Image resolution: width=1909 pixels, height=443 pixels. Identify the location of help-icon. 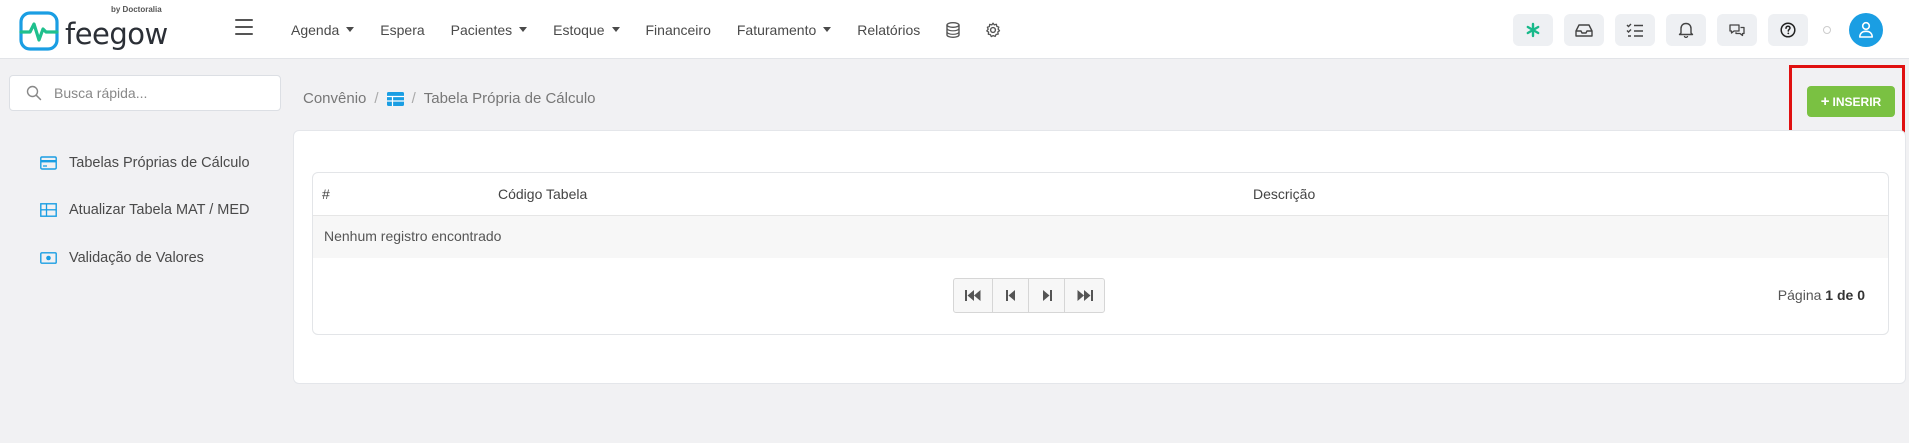
(1788, 29).